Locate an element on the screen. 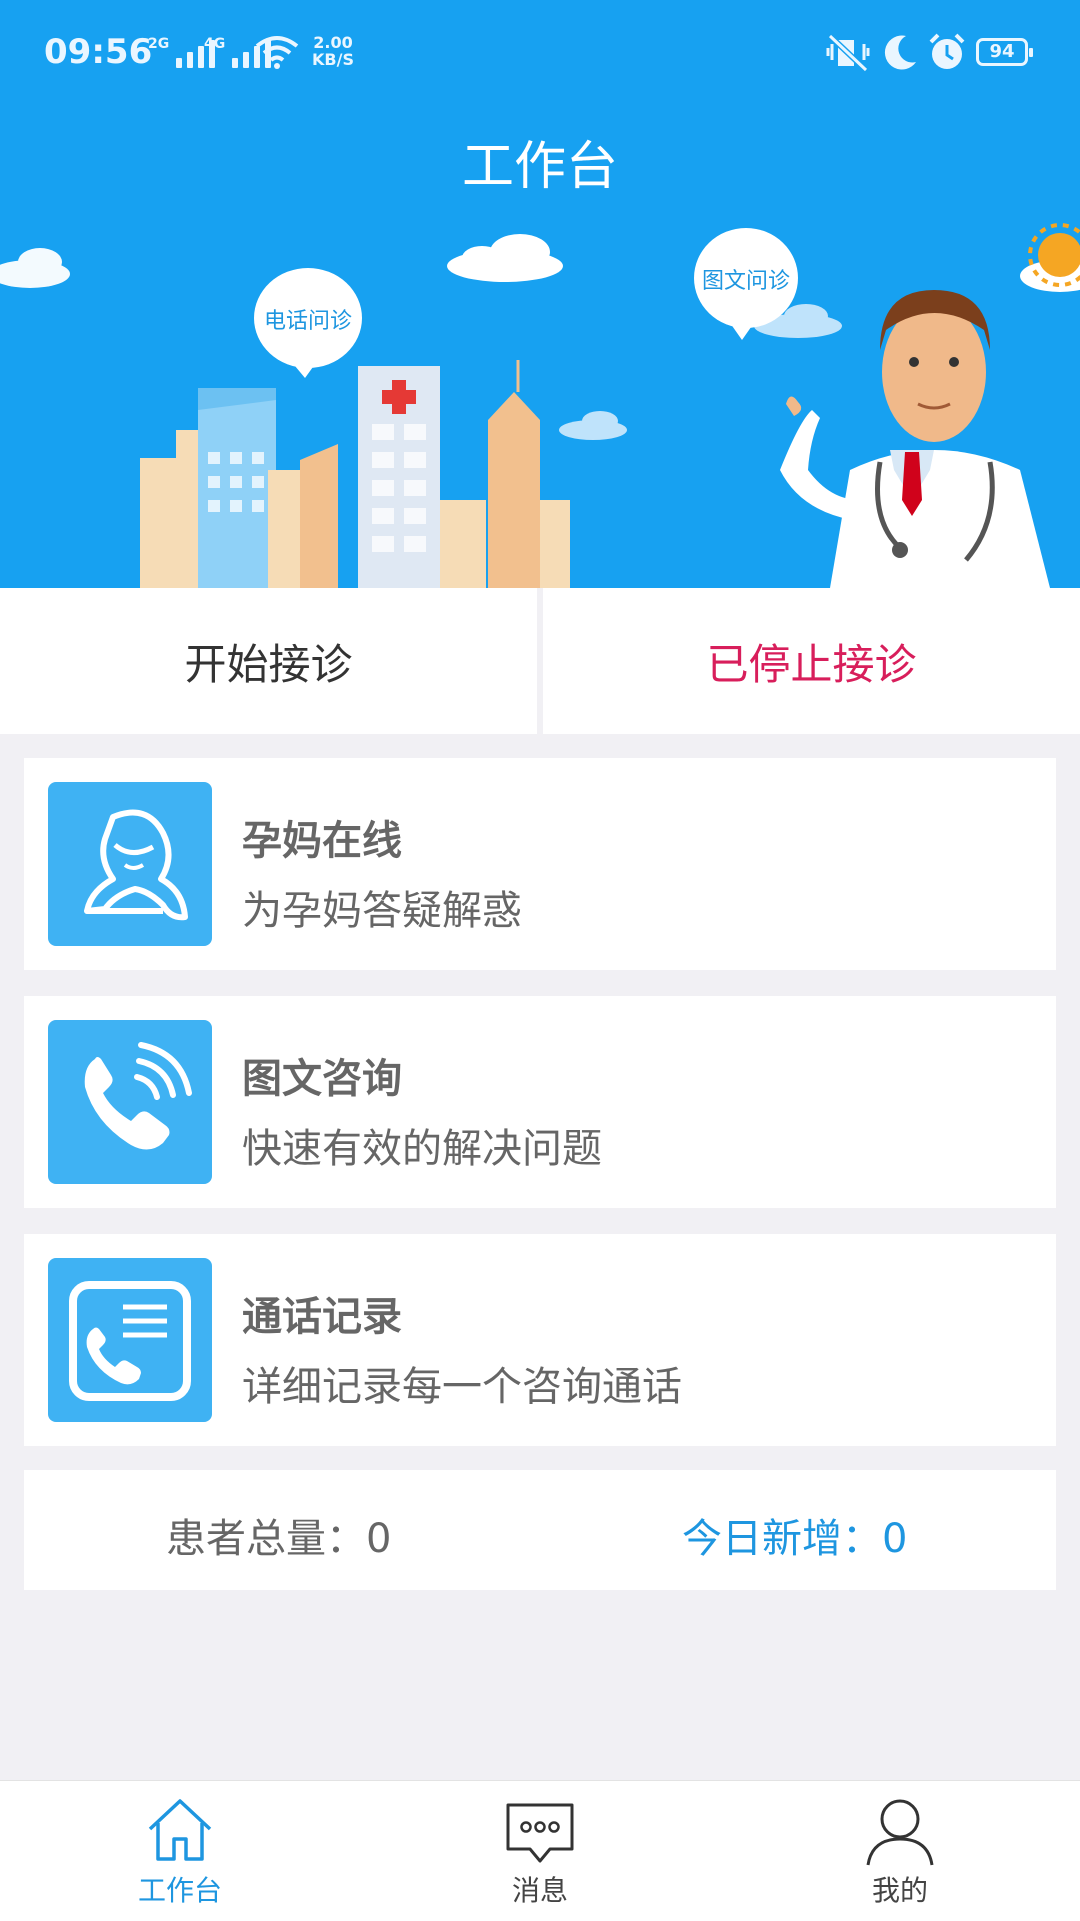 This screenshot has height=1921, width=1080. tab-label: 工作台 is located at coordinates (179, 1890).